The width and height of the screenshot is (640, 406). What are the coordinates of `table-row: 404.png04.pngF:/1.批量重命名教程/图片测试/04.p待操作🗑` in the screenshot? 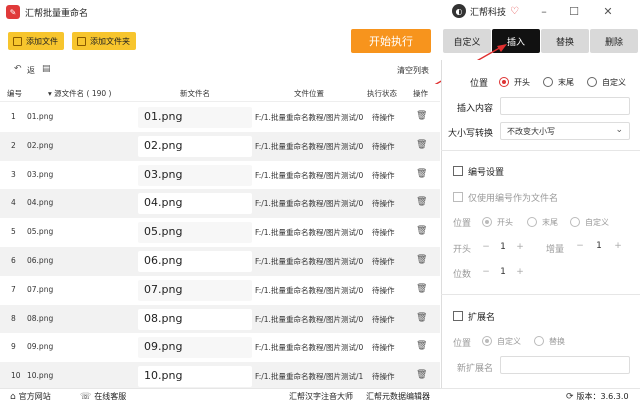 It's located at (220, 204).